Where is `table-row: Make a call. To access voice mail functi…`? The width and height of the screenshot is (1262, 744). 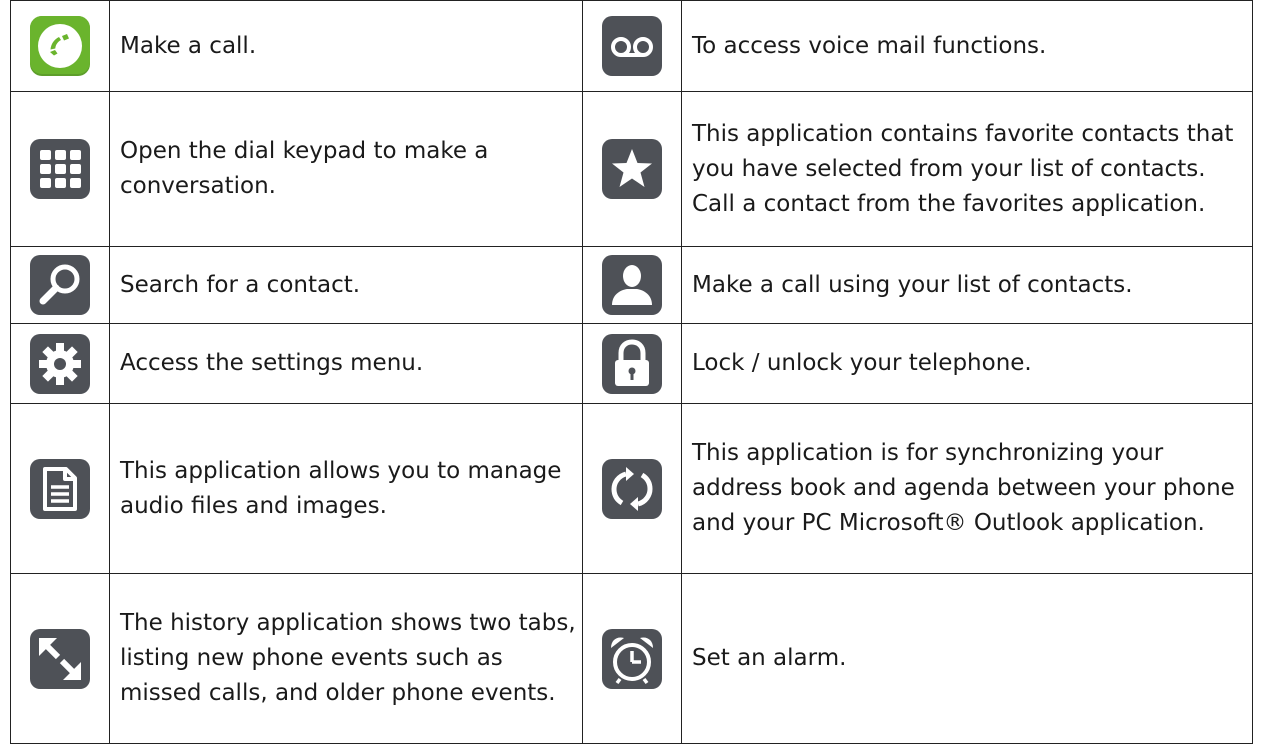
table-row: Make a call. To access voice mail functi… is located at coordinates (631, 46).